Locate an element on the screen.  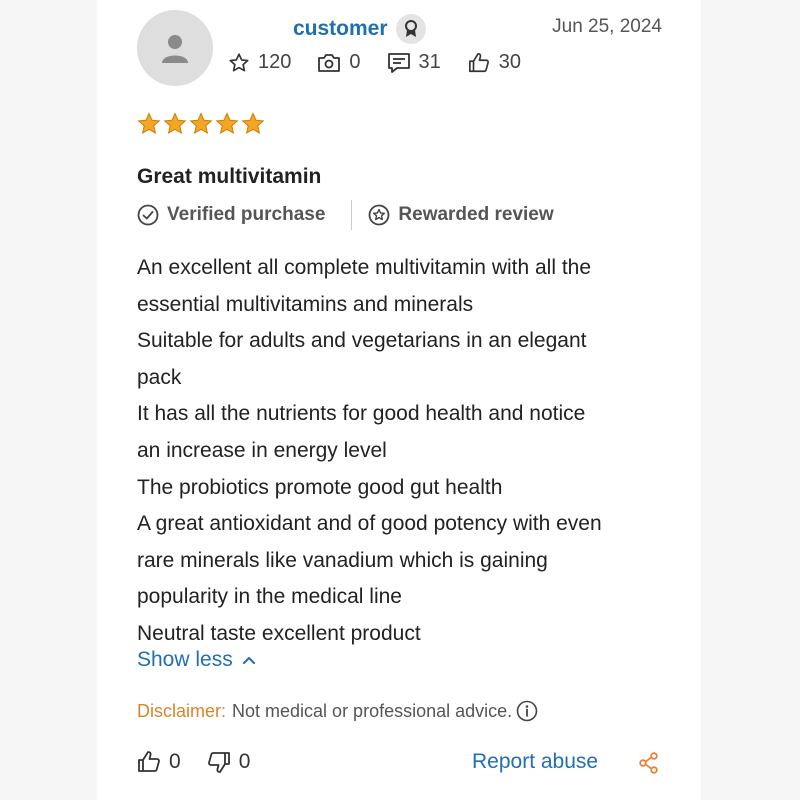
star-outline-icon is located at coordinates (239, 62).